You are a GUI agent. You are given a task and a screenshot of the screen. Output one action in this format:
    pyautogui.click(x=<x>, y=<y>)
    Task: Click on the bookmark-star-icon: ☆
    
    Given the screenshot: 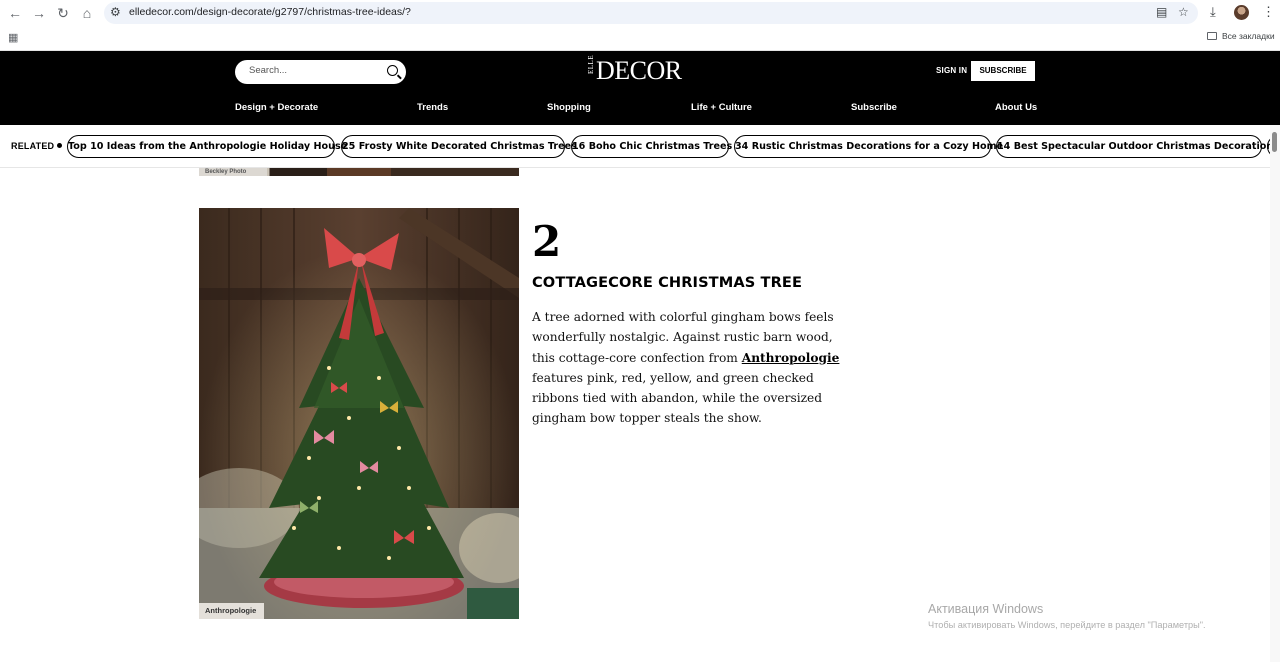 What is the action you would take?
    pyautogui.click(x=1183, y=12)
    